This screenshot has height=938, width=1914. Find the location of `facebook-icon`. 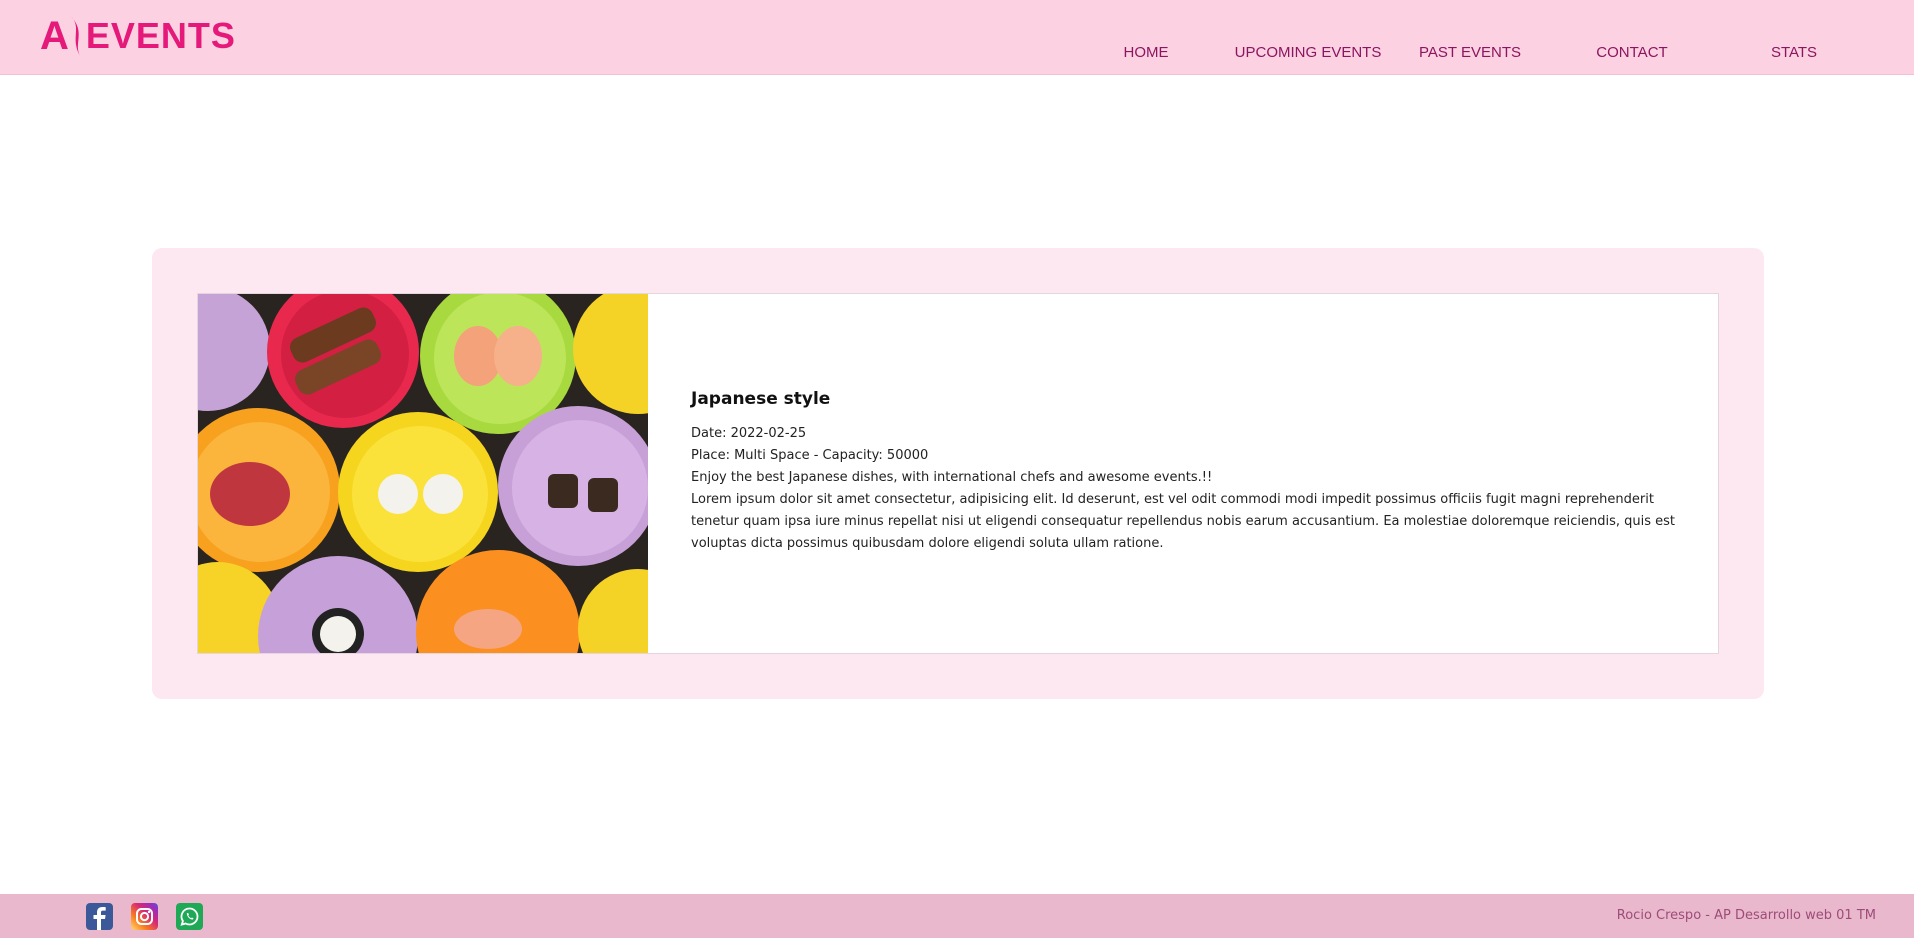

facebook-icon is located at coordinates (99, 916).